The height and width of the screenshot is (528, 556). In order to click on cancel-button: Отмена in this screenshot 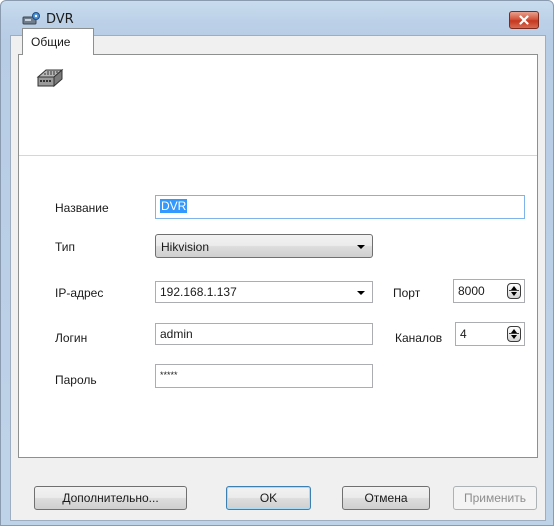, I will do `click(386, 498)`.